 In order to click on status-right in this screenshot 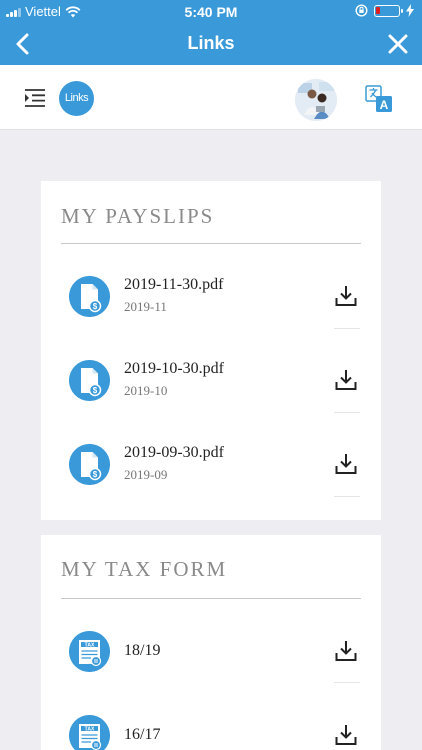, I will do `click(384, 10)`.